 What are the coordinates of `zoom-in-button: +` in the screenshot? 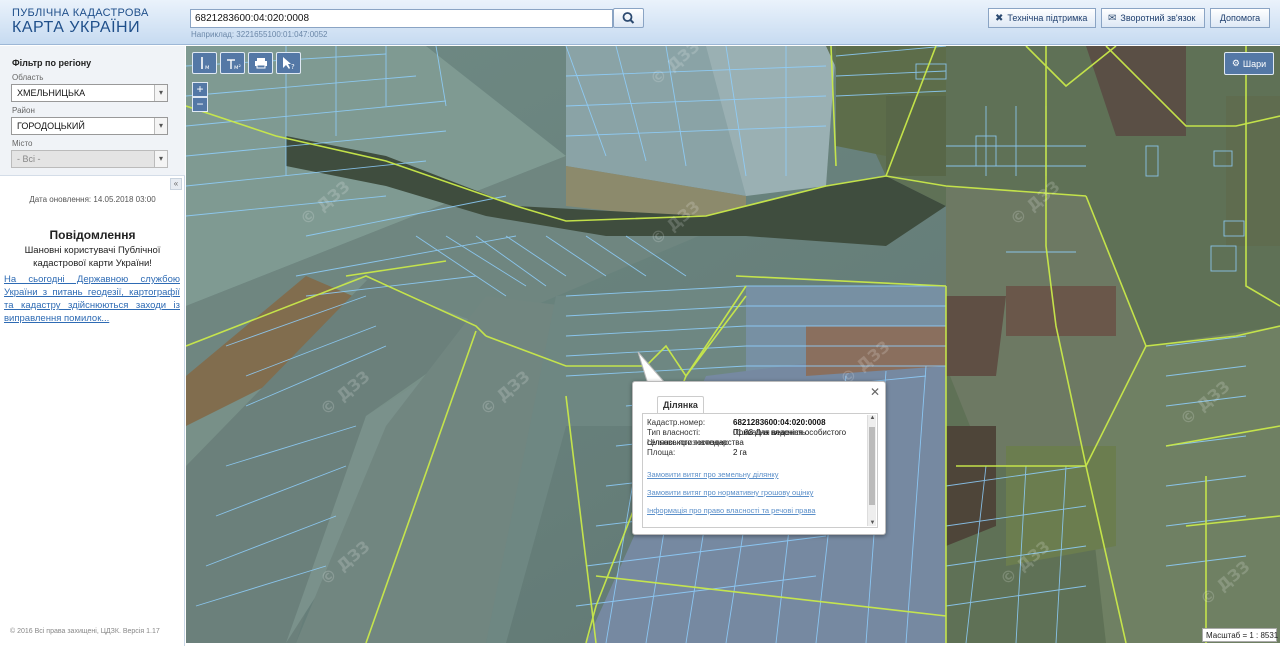 It's located at (200, 89).